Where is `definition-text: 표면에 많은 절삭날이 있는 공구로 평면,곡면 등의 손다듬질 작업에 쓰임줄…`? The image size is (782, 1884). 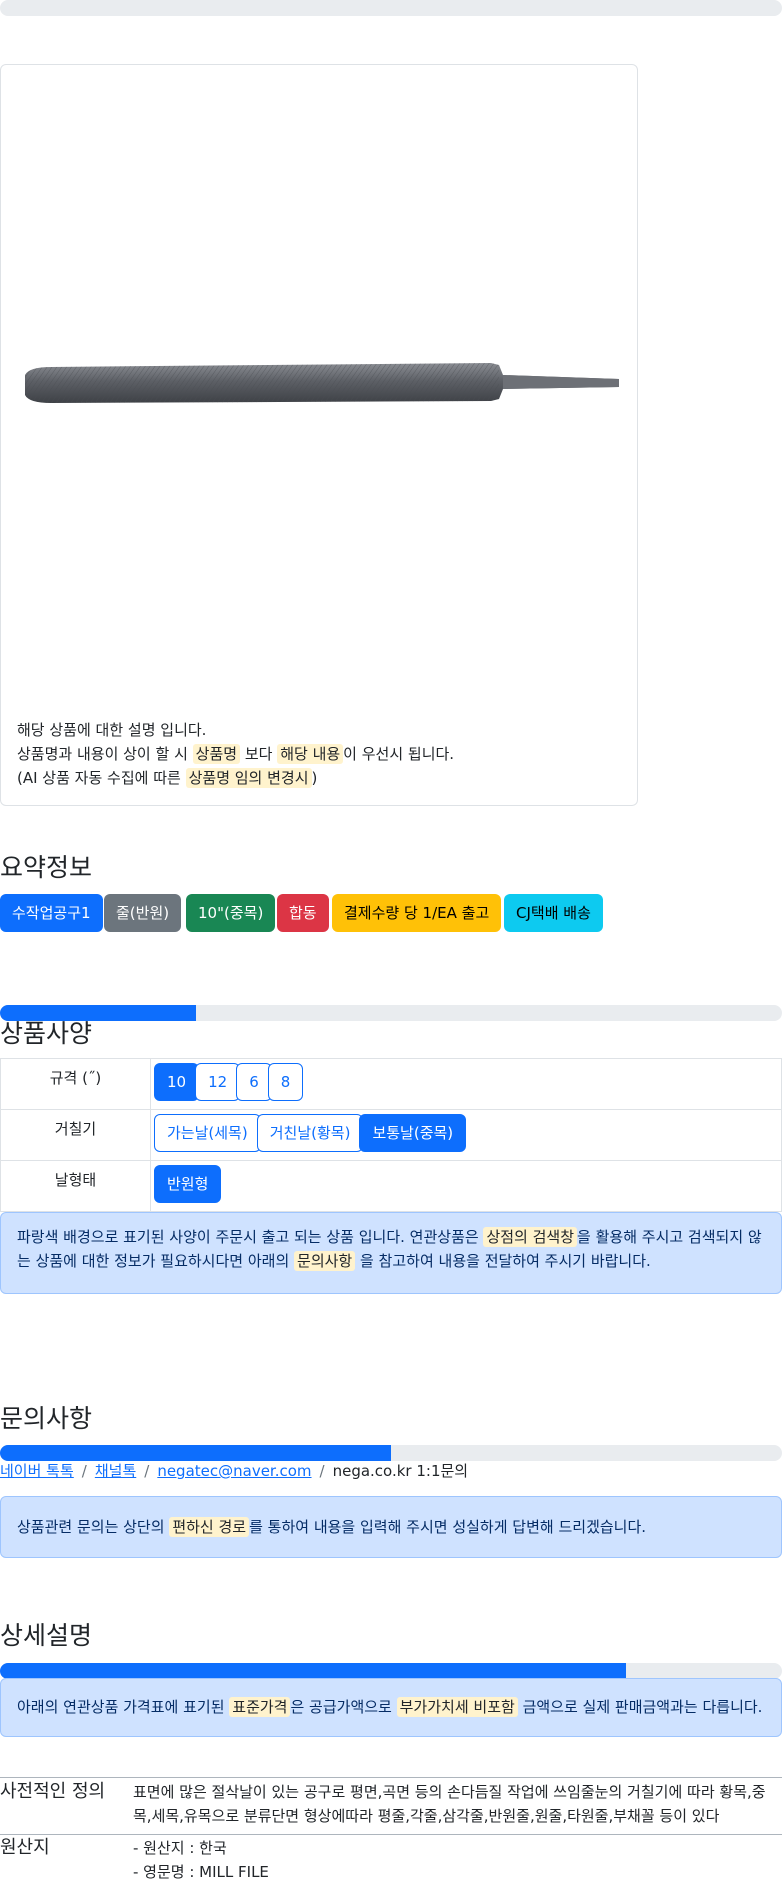
definition-text: 표면에 많은 절삭날이 있는 공구로 평면,곡면 등의 손다듬질 작업에 쓰임줄… is located at coordinates (449, 1804).